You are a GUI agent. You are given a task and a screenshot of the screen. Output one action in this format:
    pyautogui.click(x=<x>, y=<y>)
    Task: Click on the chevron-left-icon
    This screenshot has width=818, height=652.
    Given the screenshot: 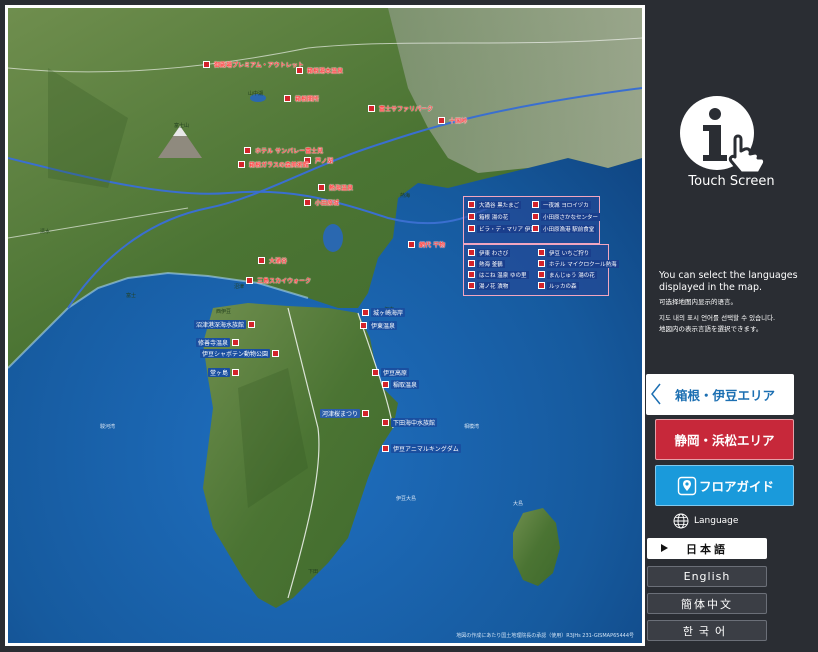 What is the action you would take?
    pyautogui.click(x=656, y=394)
    